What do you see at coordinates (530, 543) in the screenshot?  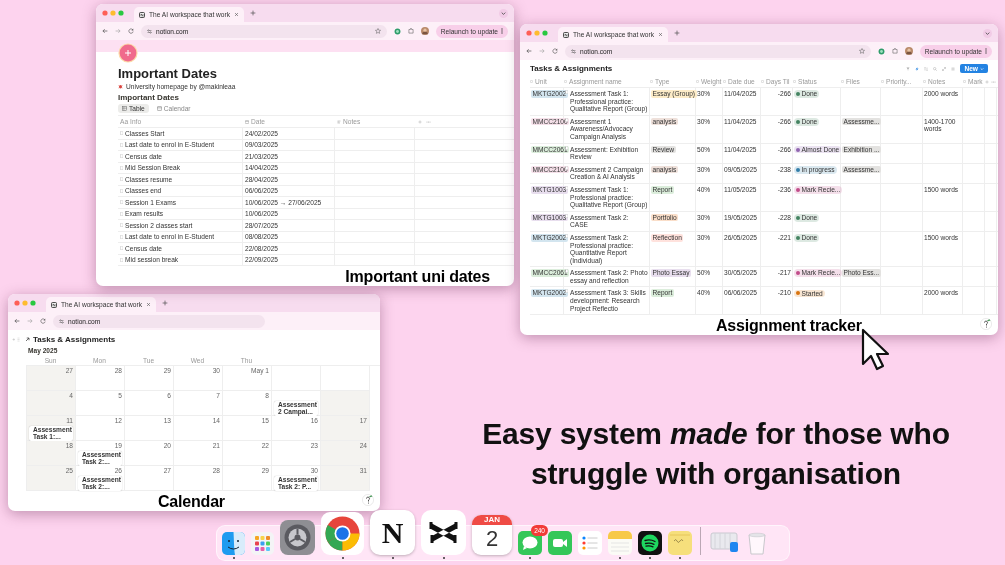 I see `chat-app-icon` at bounding box center [530, 543].